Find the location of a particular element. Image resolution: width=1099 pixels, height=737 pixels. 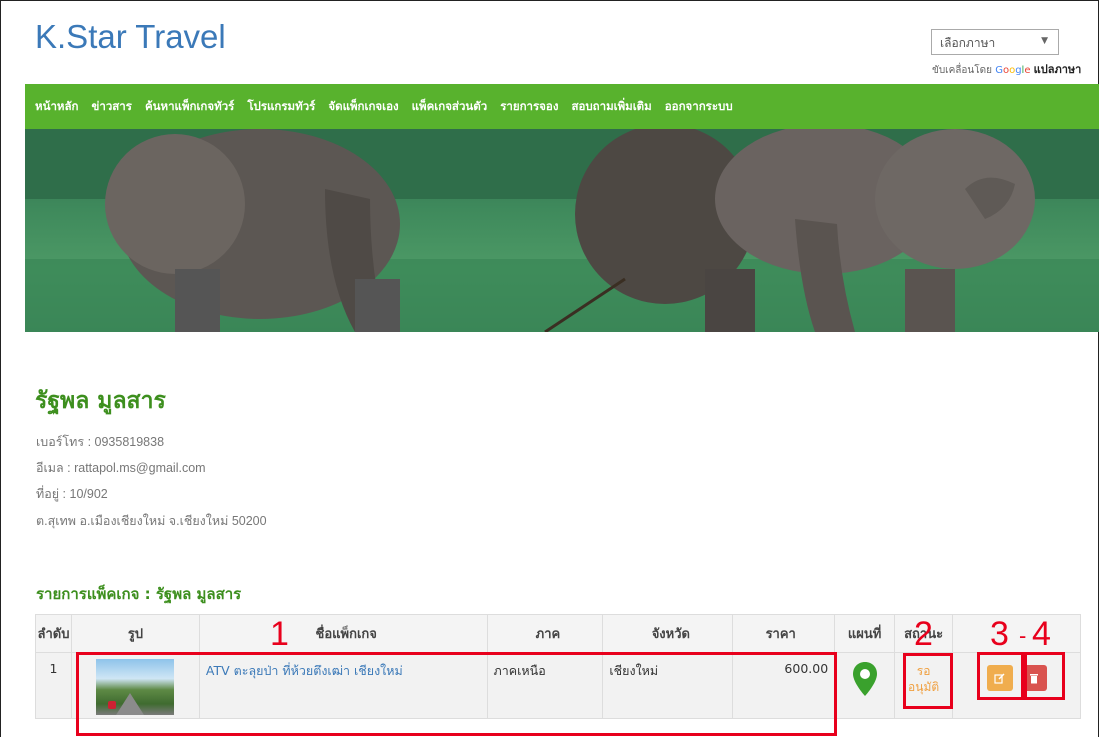

col-header-region: ภาค is located at coordinates (545, 633).